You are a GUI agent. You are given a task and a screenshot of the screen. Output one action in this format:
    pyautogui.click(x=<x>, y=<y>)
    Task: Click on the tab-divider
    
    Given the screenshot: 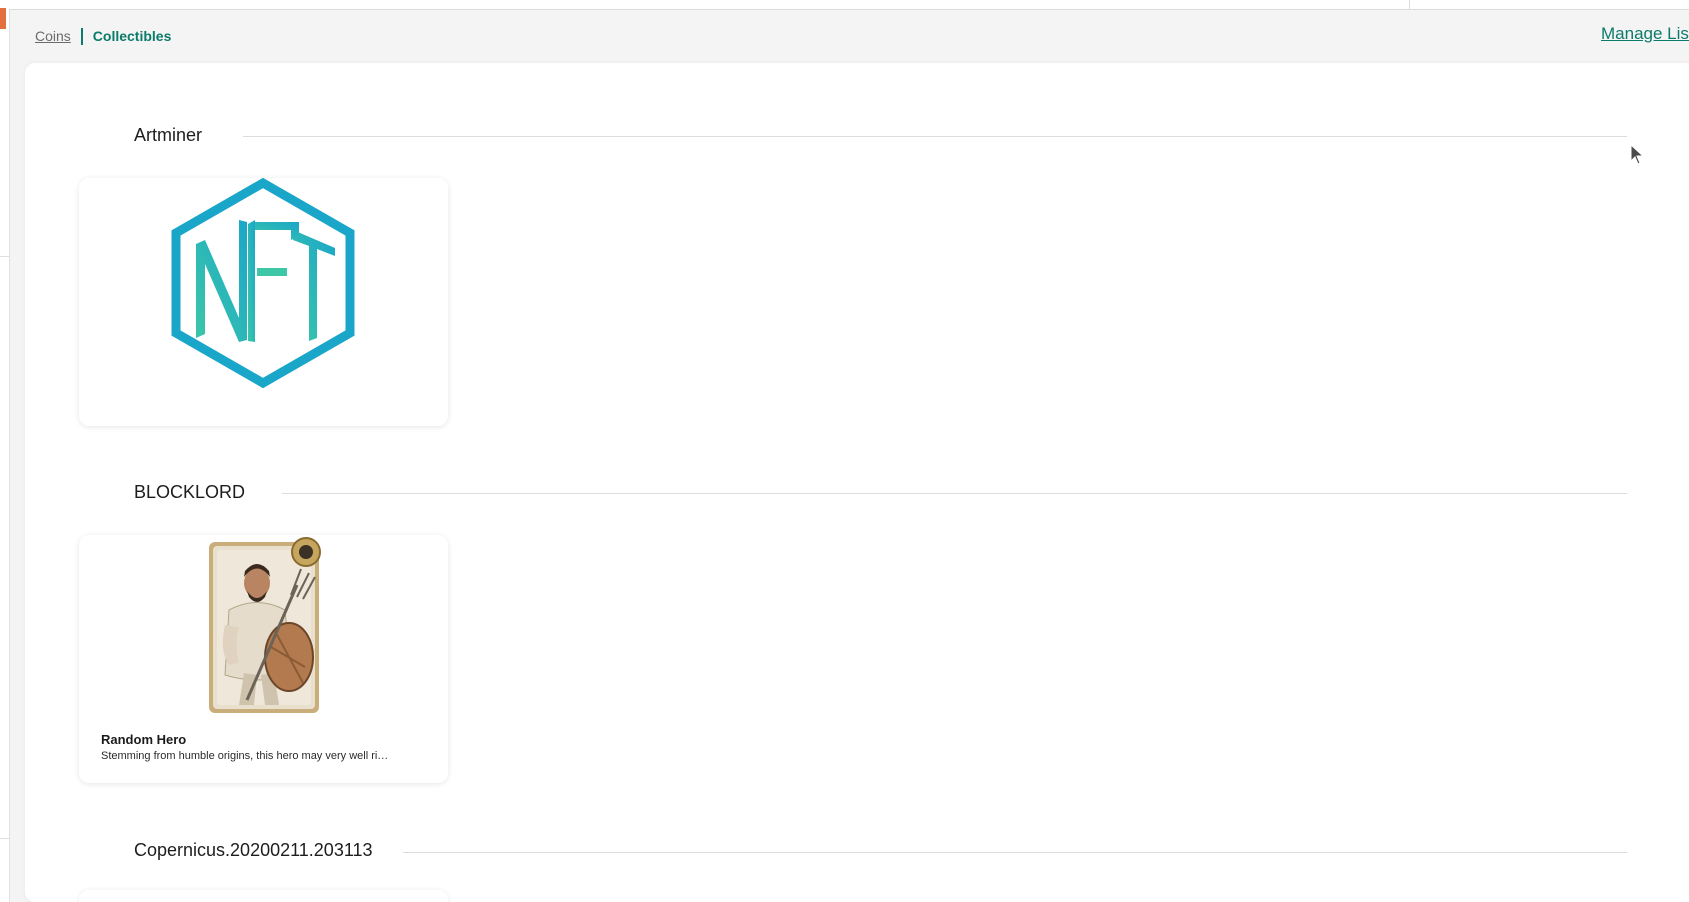 What is the action you would take?
    pyautogui.click(x=81, y=36)
    